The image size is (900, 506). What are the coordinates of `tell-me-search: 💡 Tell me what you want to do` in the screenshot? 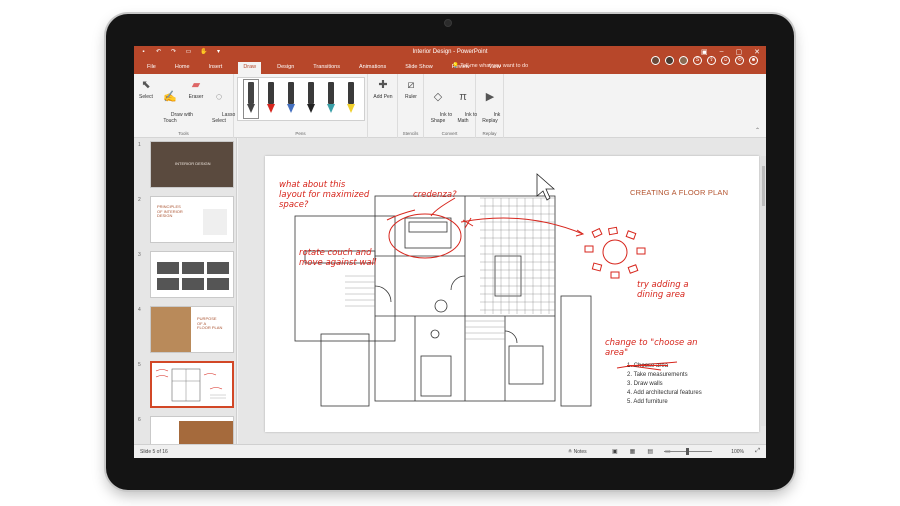 It's located at (490, 66).